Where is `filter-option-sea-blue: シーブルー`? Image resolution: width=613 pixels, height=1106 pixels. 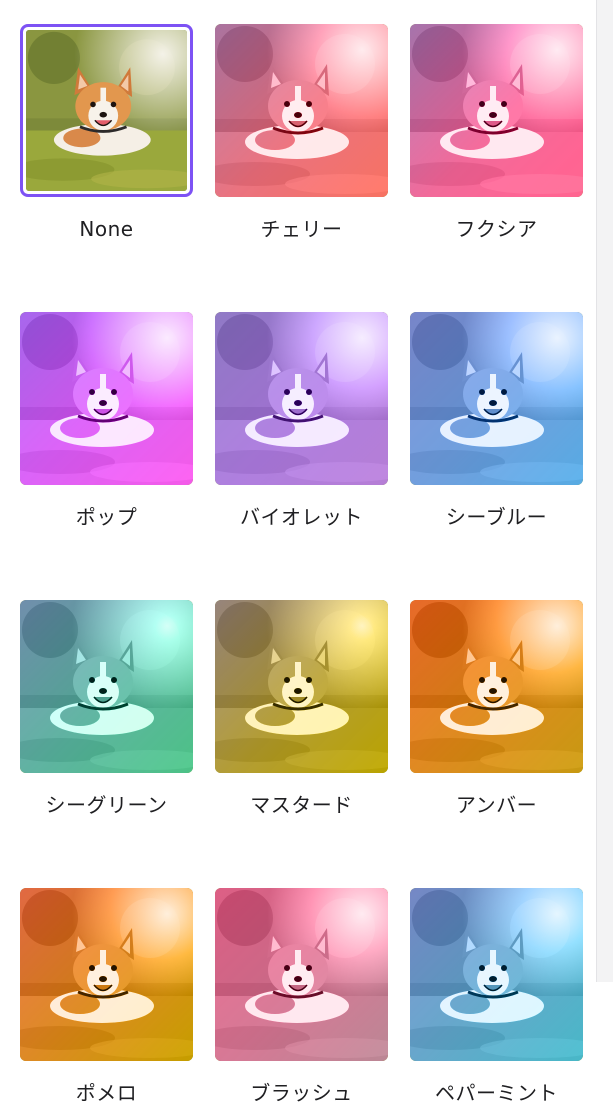 filter-option-sea-blue: シーブルー is located at coordinates (496, 421).